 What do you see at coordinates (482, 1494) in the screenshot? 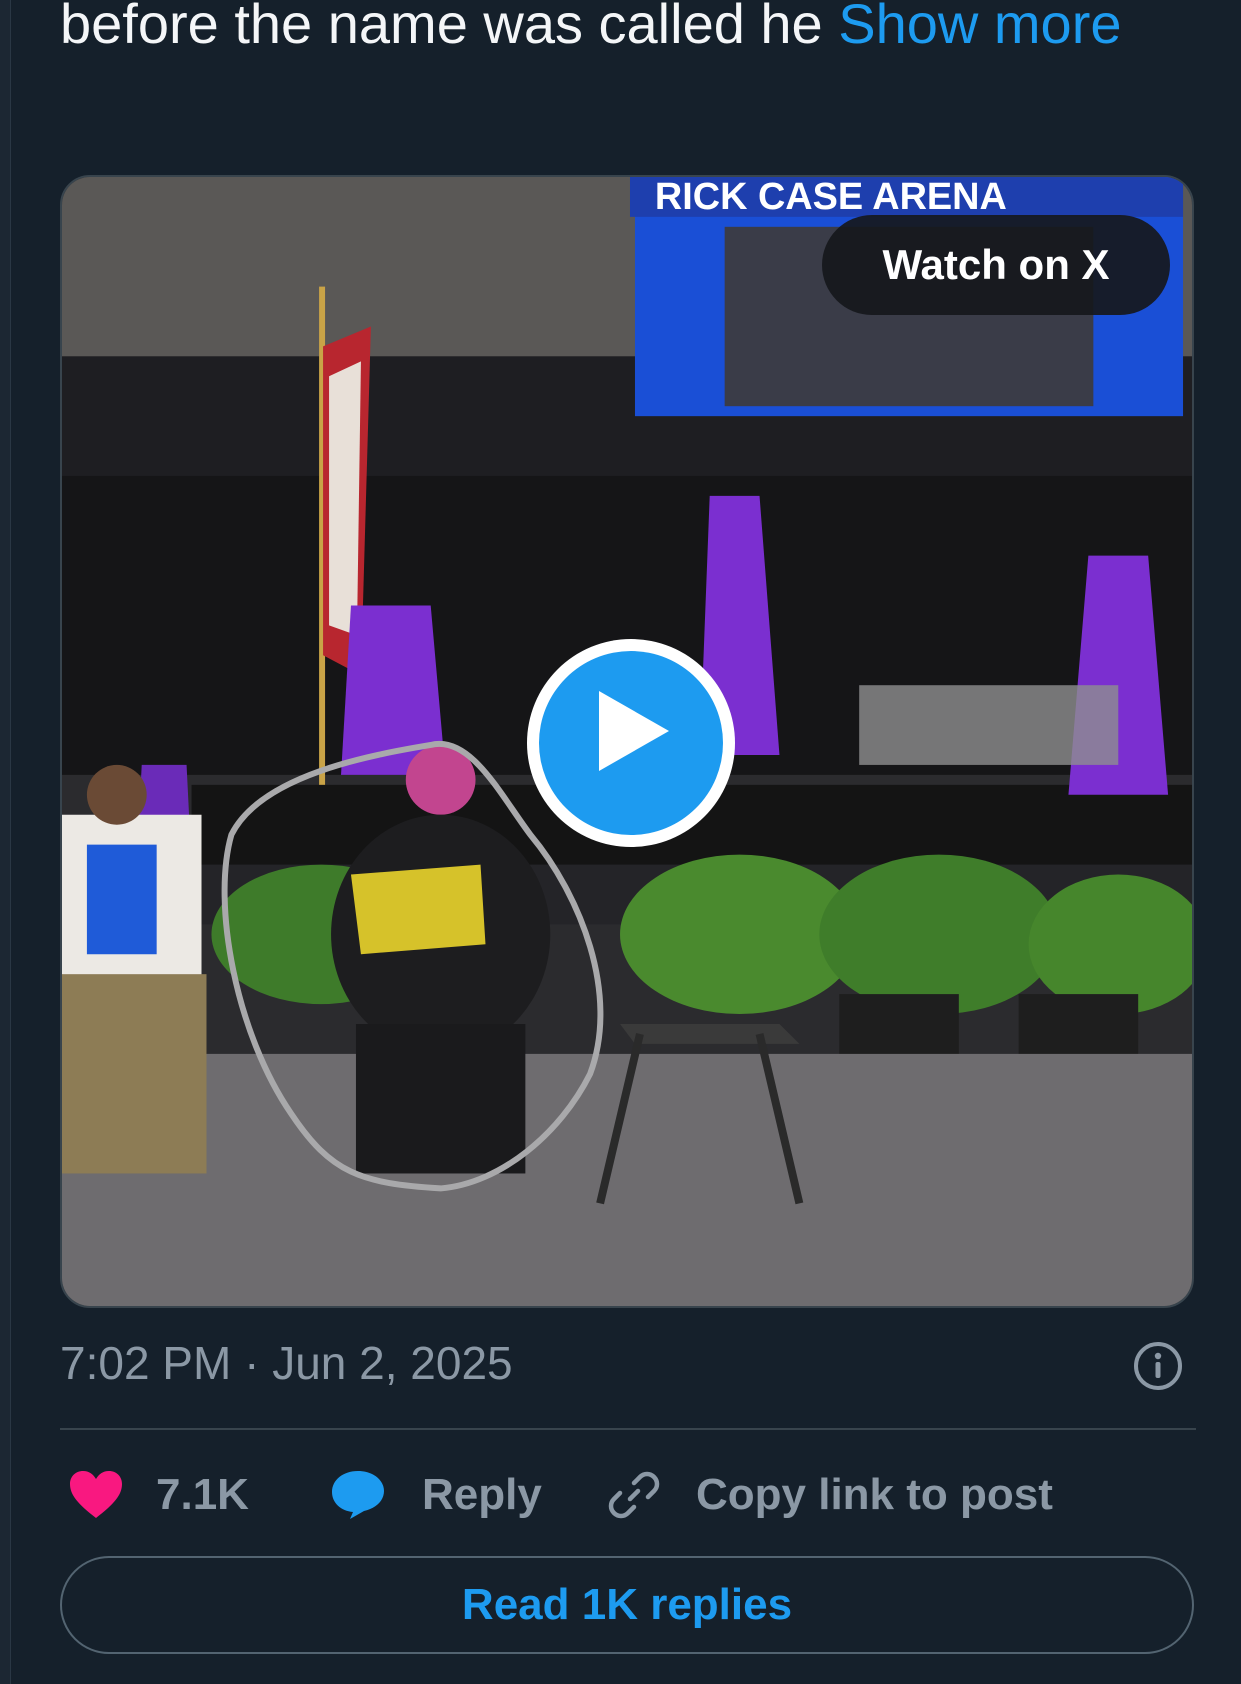
I see `reply-label: Reply` at bounding box center [482, 1494].